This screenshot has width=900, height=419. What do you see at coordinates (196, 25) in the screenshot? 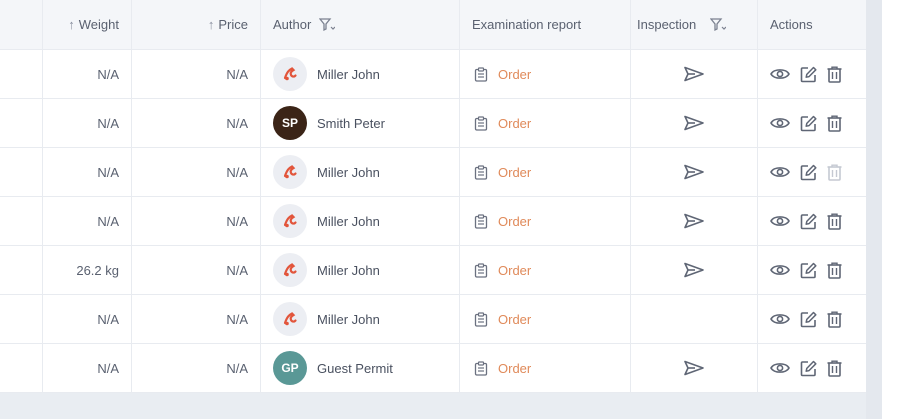
I see `header-price: ↑ Price` at bounding box center [196, 25].